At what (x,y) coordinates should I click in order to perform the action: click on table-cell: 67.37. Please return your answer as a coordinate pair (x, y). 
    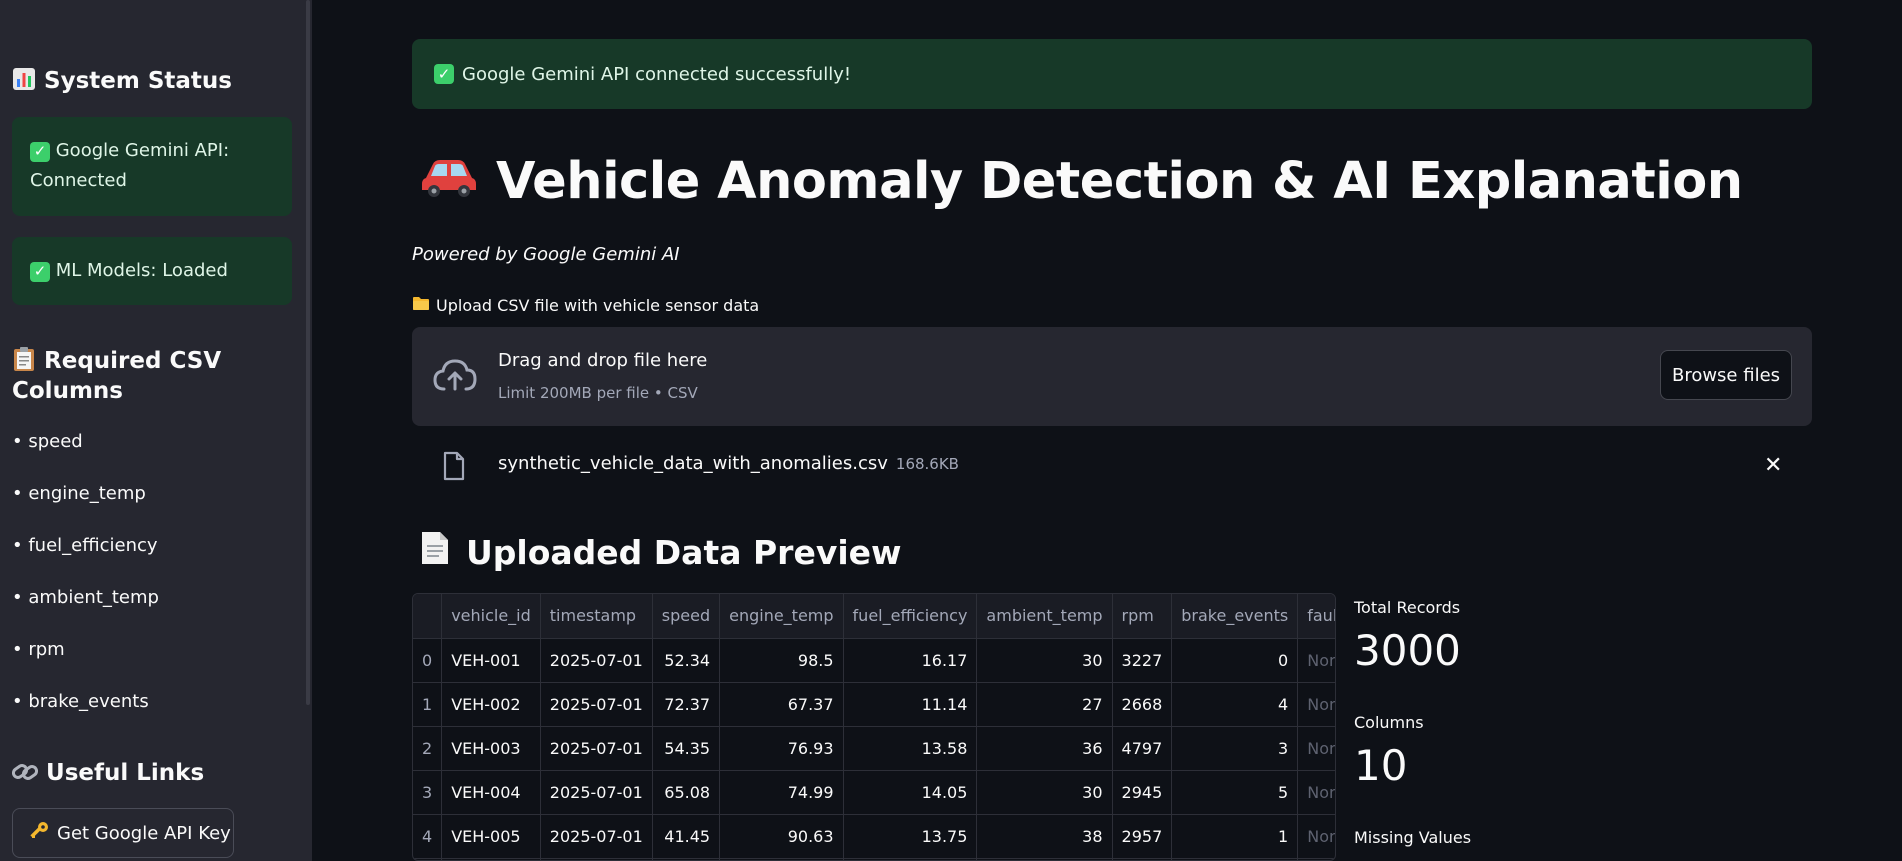
    Looking at the image, I should click on (781, 704).